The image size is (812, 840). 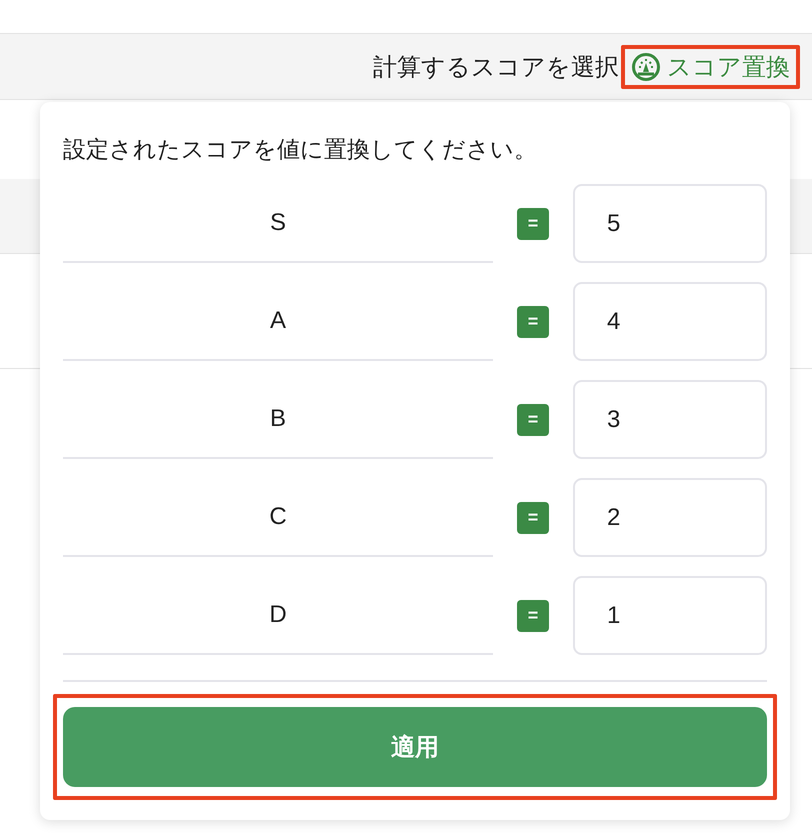 What do you see at coordinates (710, 66) in the screenshot?
I see `score-replace-link: スコア置換` at bounding box center [710, 66].